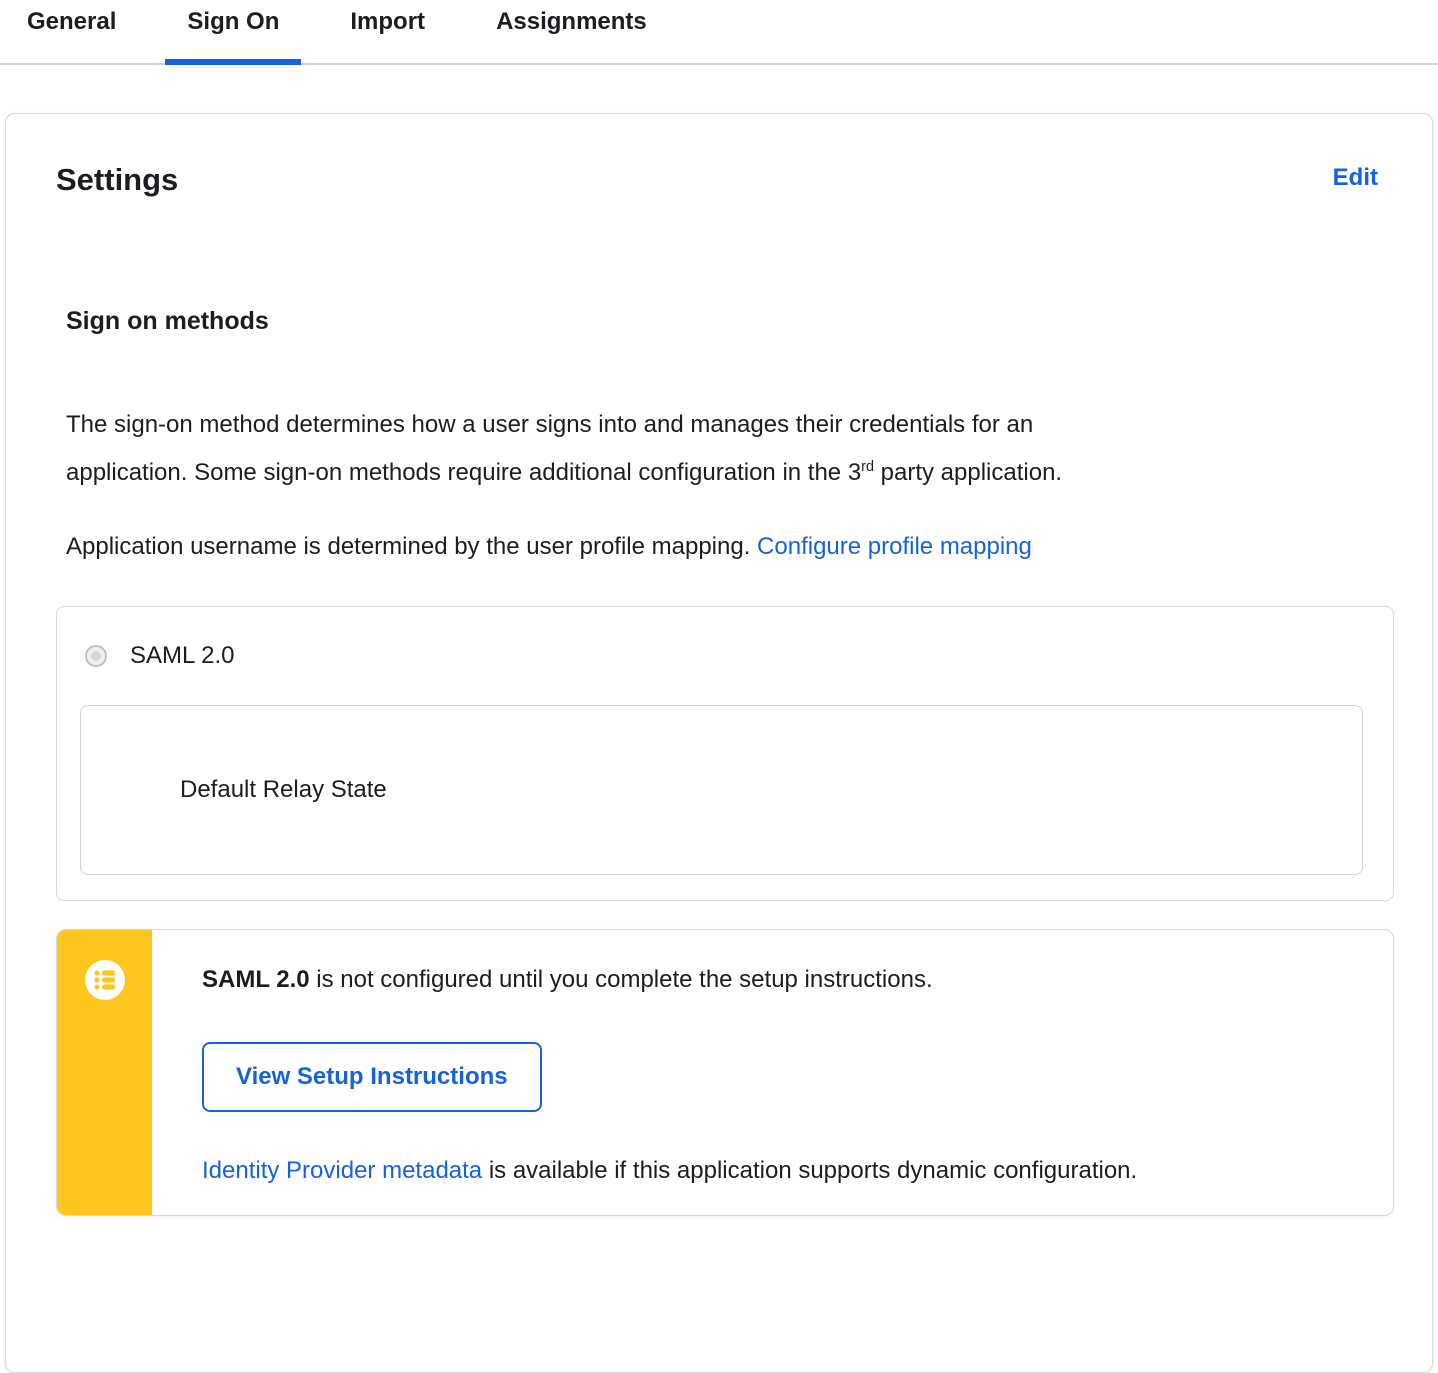 This screenshot has width=1438, height=1373. Describe the element at coordinates (725, 180) in the screenshot. I see `settings-card-header: Settings Edit` at that location.